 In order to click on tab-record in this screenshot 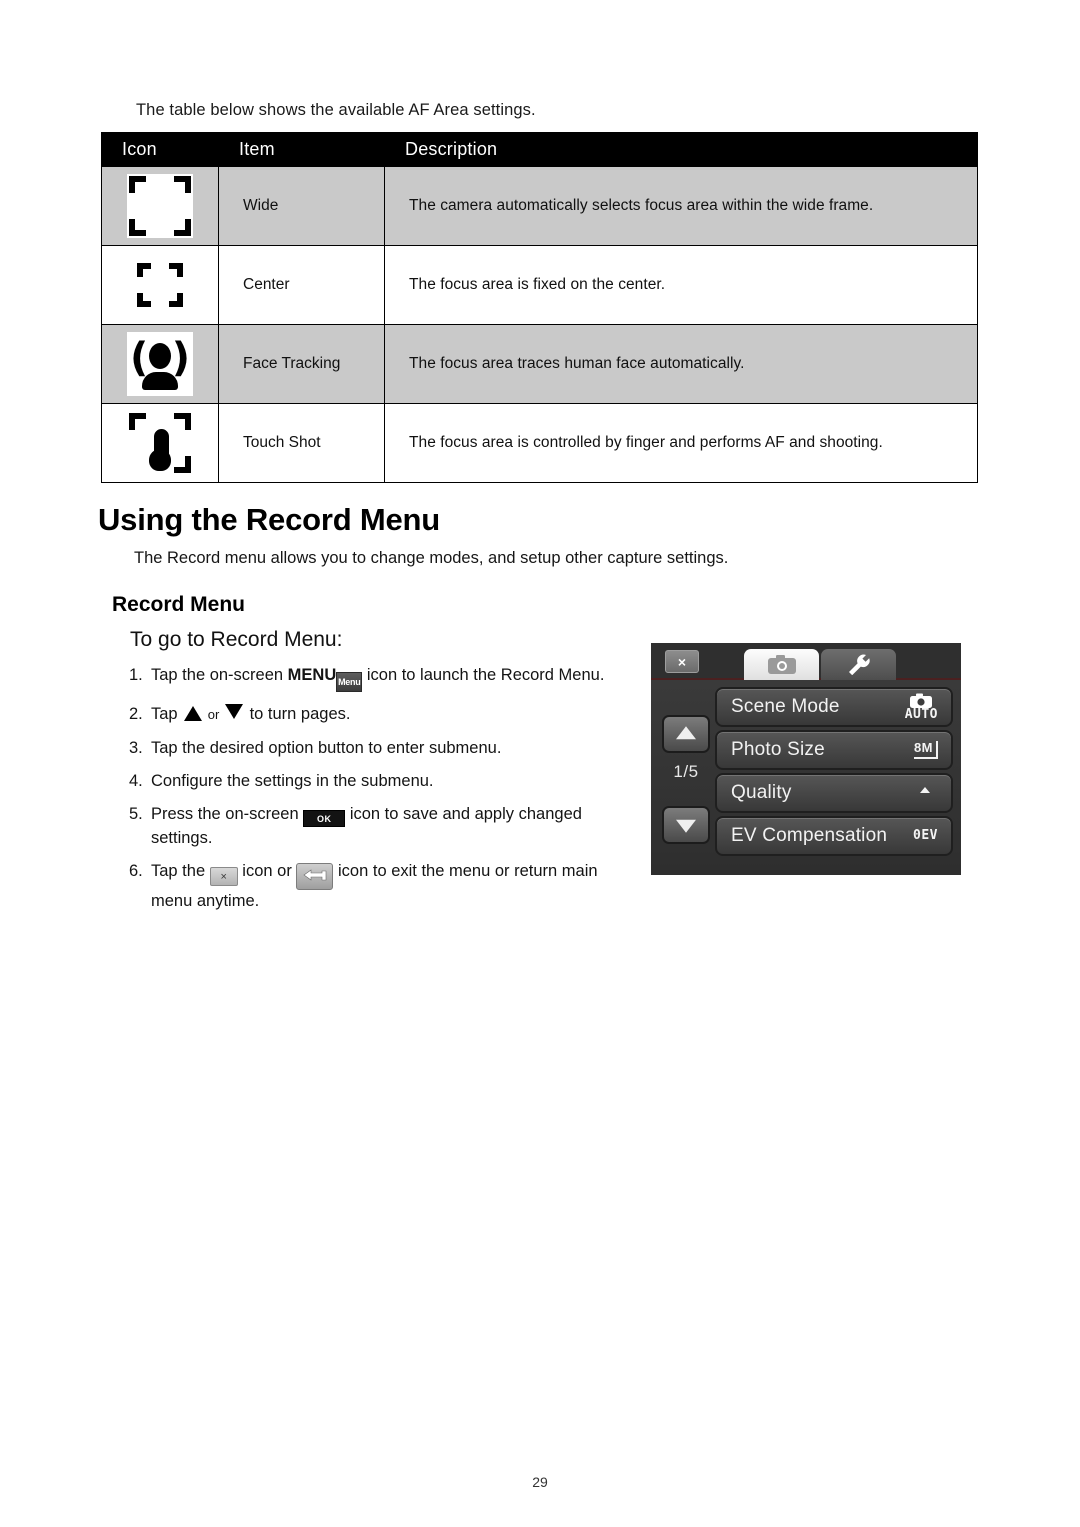, I will do `click(781, 664)`.